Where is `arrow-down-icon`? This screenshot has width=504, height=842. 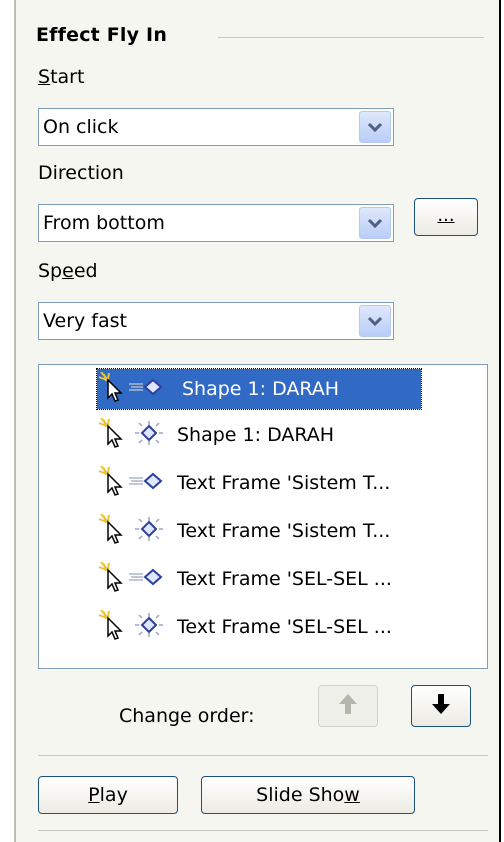
arrow-down-icon is located at coordinates (441, 706).